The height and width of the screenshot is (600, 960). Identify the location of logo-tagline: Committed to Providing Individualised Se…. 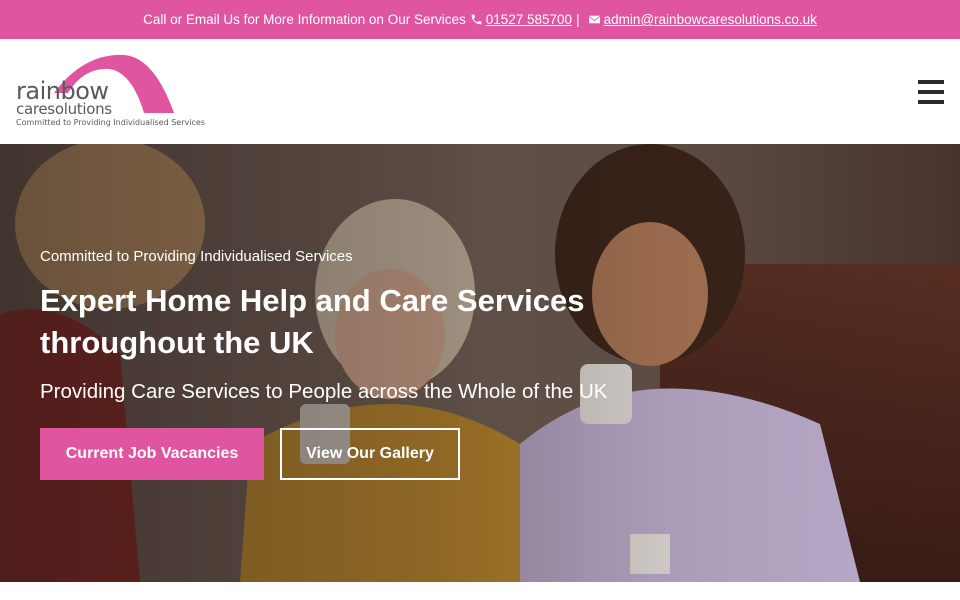
(110, 122).